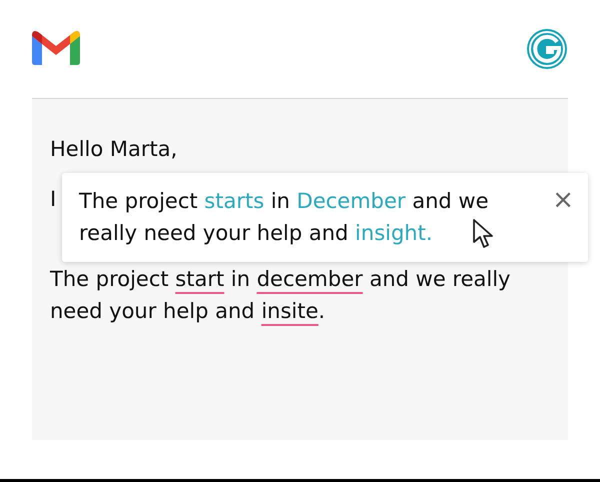 Image resolution: width=600 pixels, height=482 pixels. What do you see at coordinates (114, 149) in the screenshot?
I see `greeting-text: Hello Marta,` at bounding box center [114, 149].